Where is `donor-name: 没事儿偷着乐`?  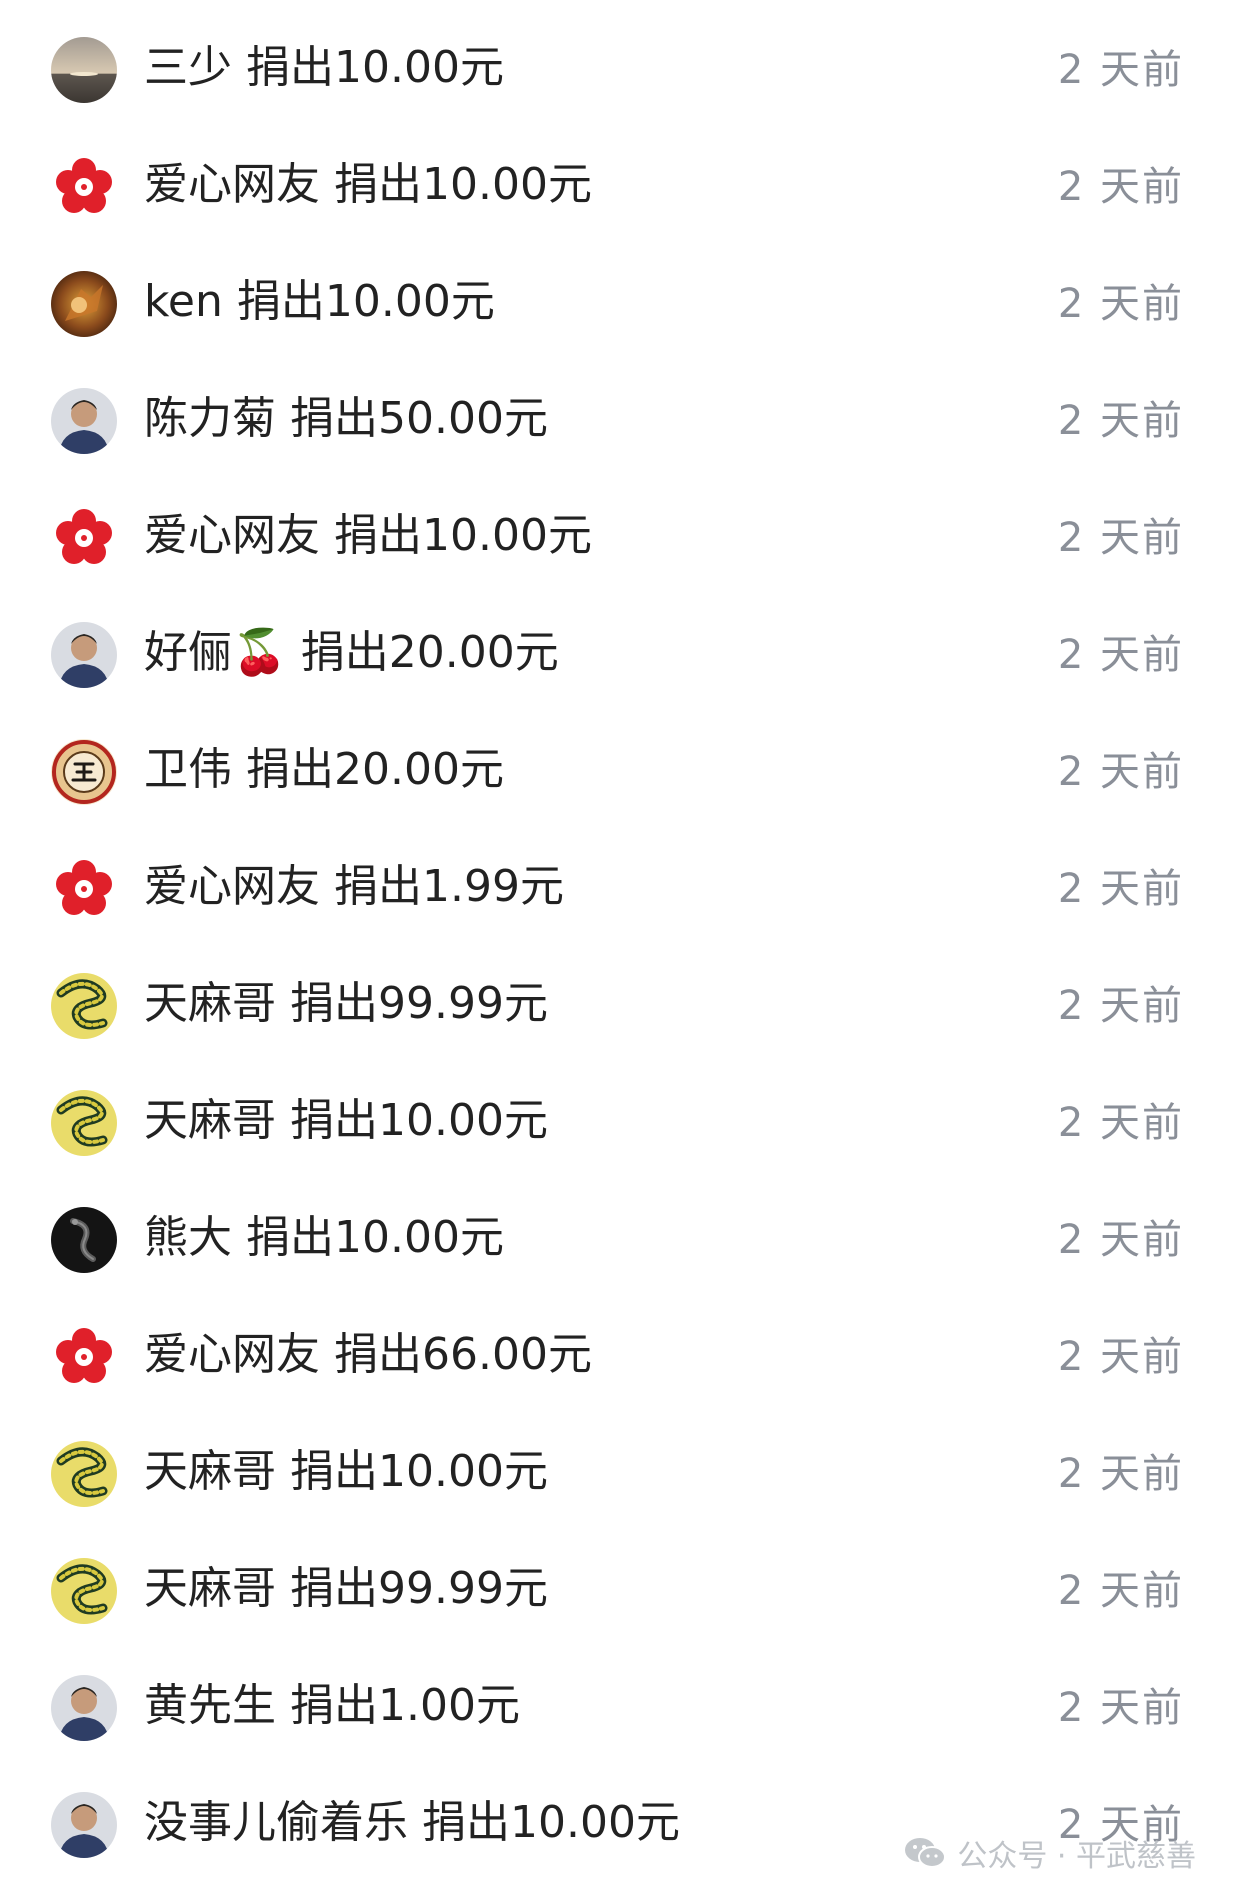
donor-name: 没事儿偷着乐 is located at coordinates (276, 1822).